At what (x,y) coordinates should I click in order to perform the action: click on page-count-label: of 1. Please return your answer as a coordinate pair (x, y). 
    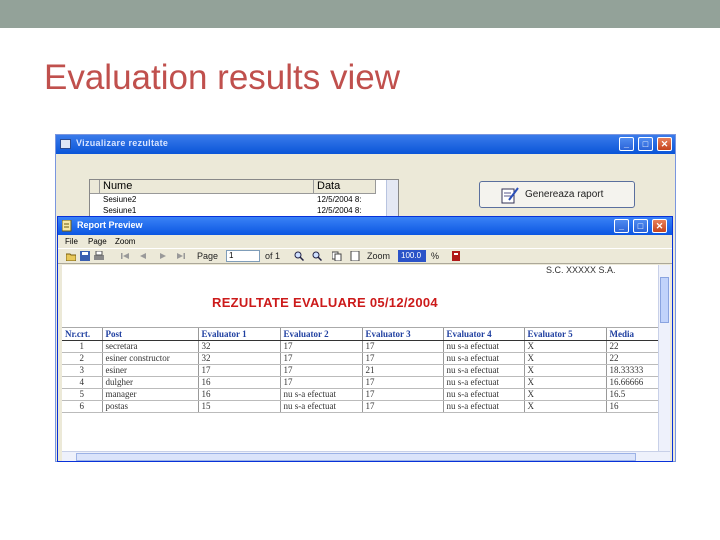
    Looking at the image, I should click on (273, 256).